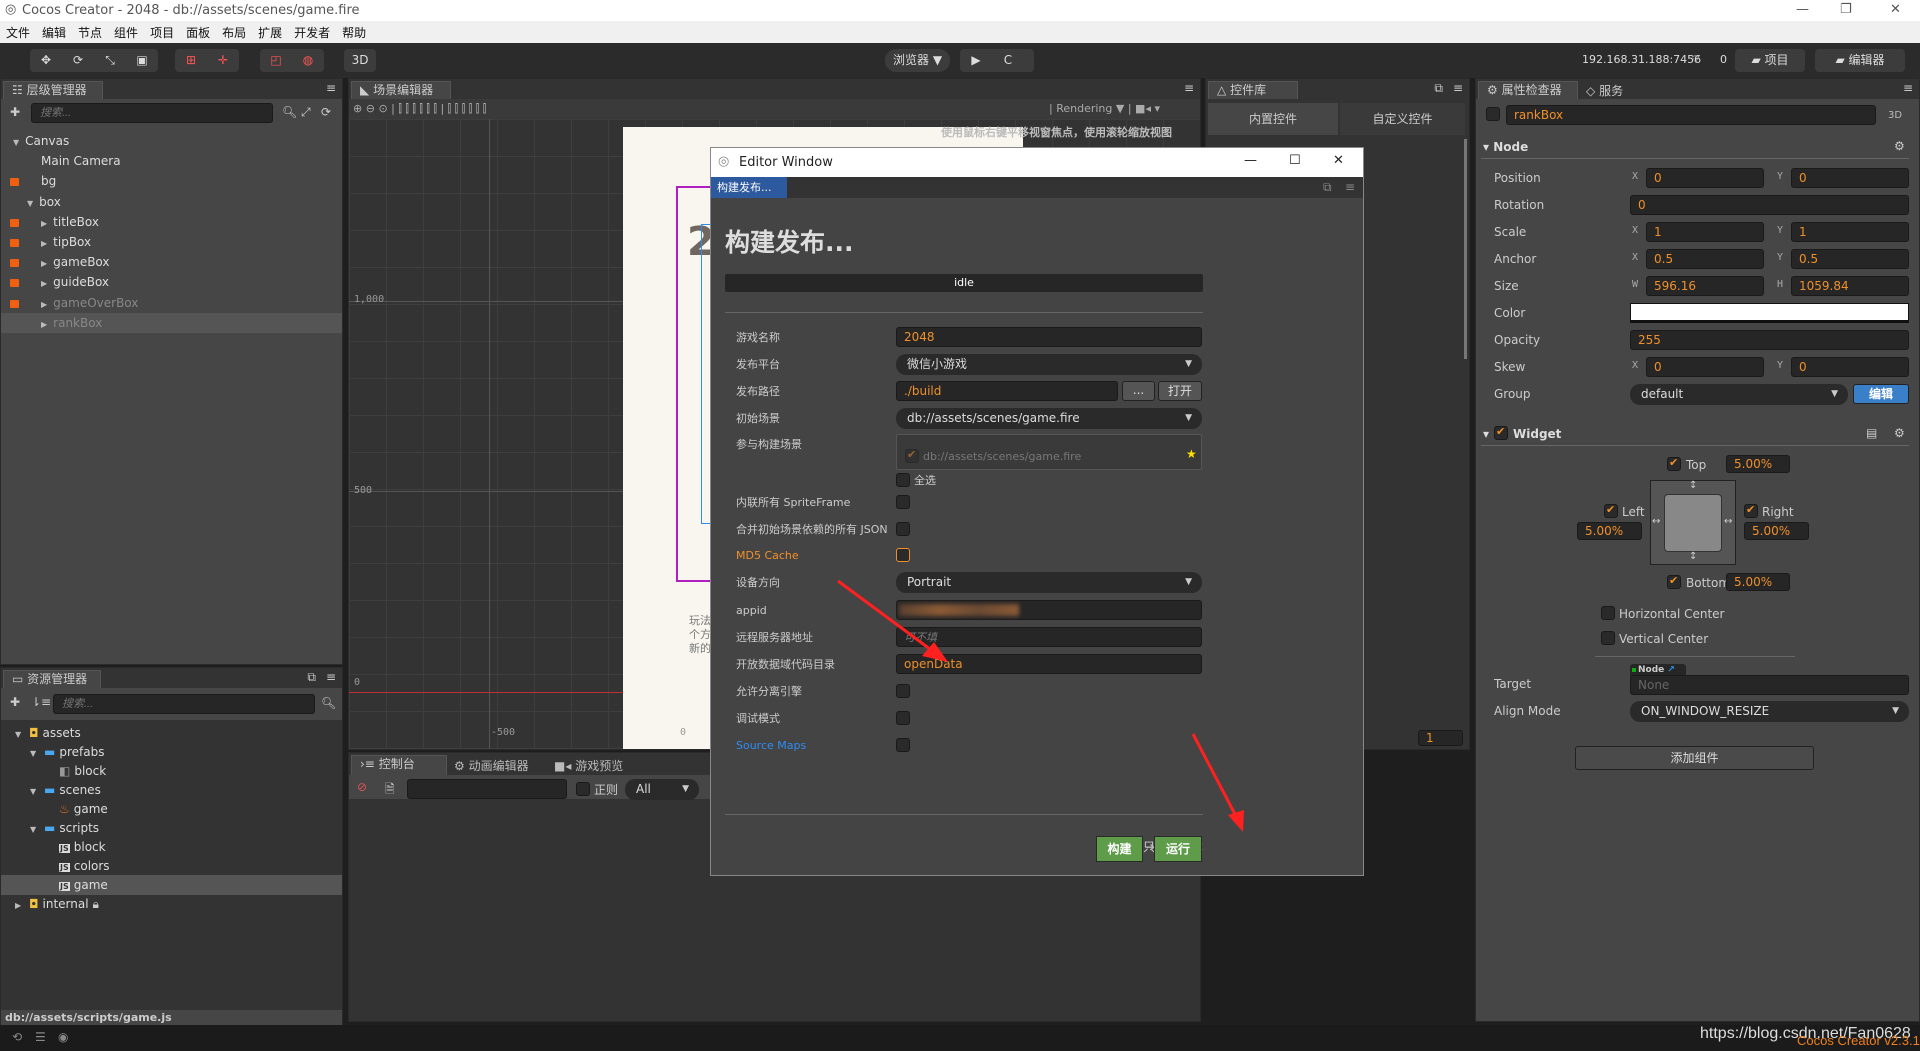 Image resolution: width=1920 pixels, height=1051 pixels. Describe the element at coordinates (1769, 313) in the screenshot. I see `color-picker` at that location.